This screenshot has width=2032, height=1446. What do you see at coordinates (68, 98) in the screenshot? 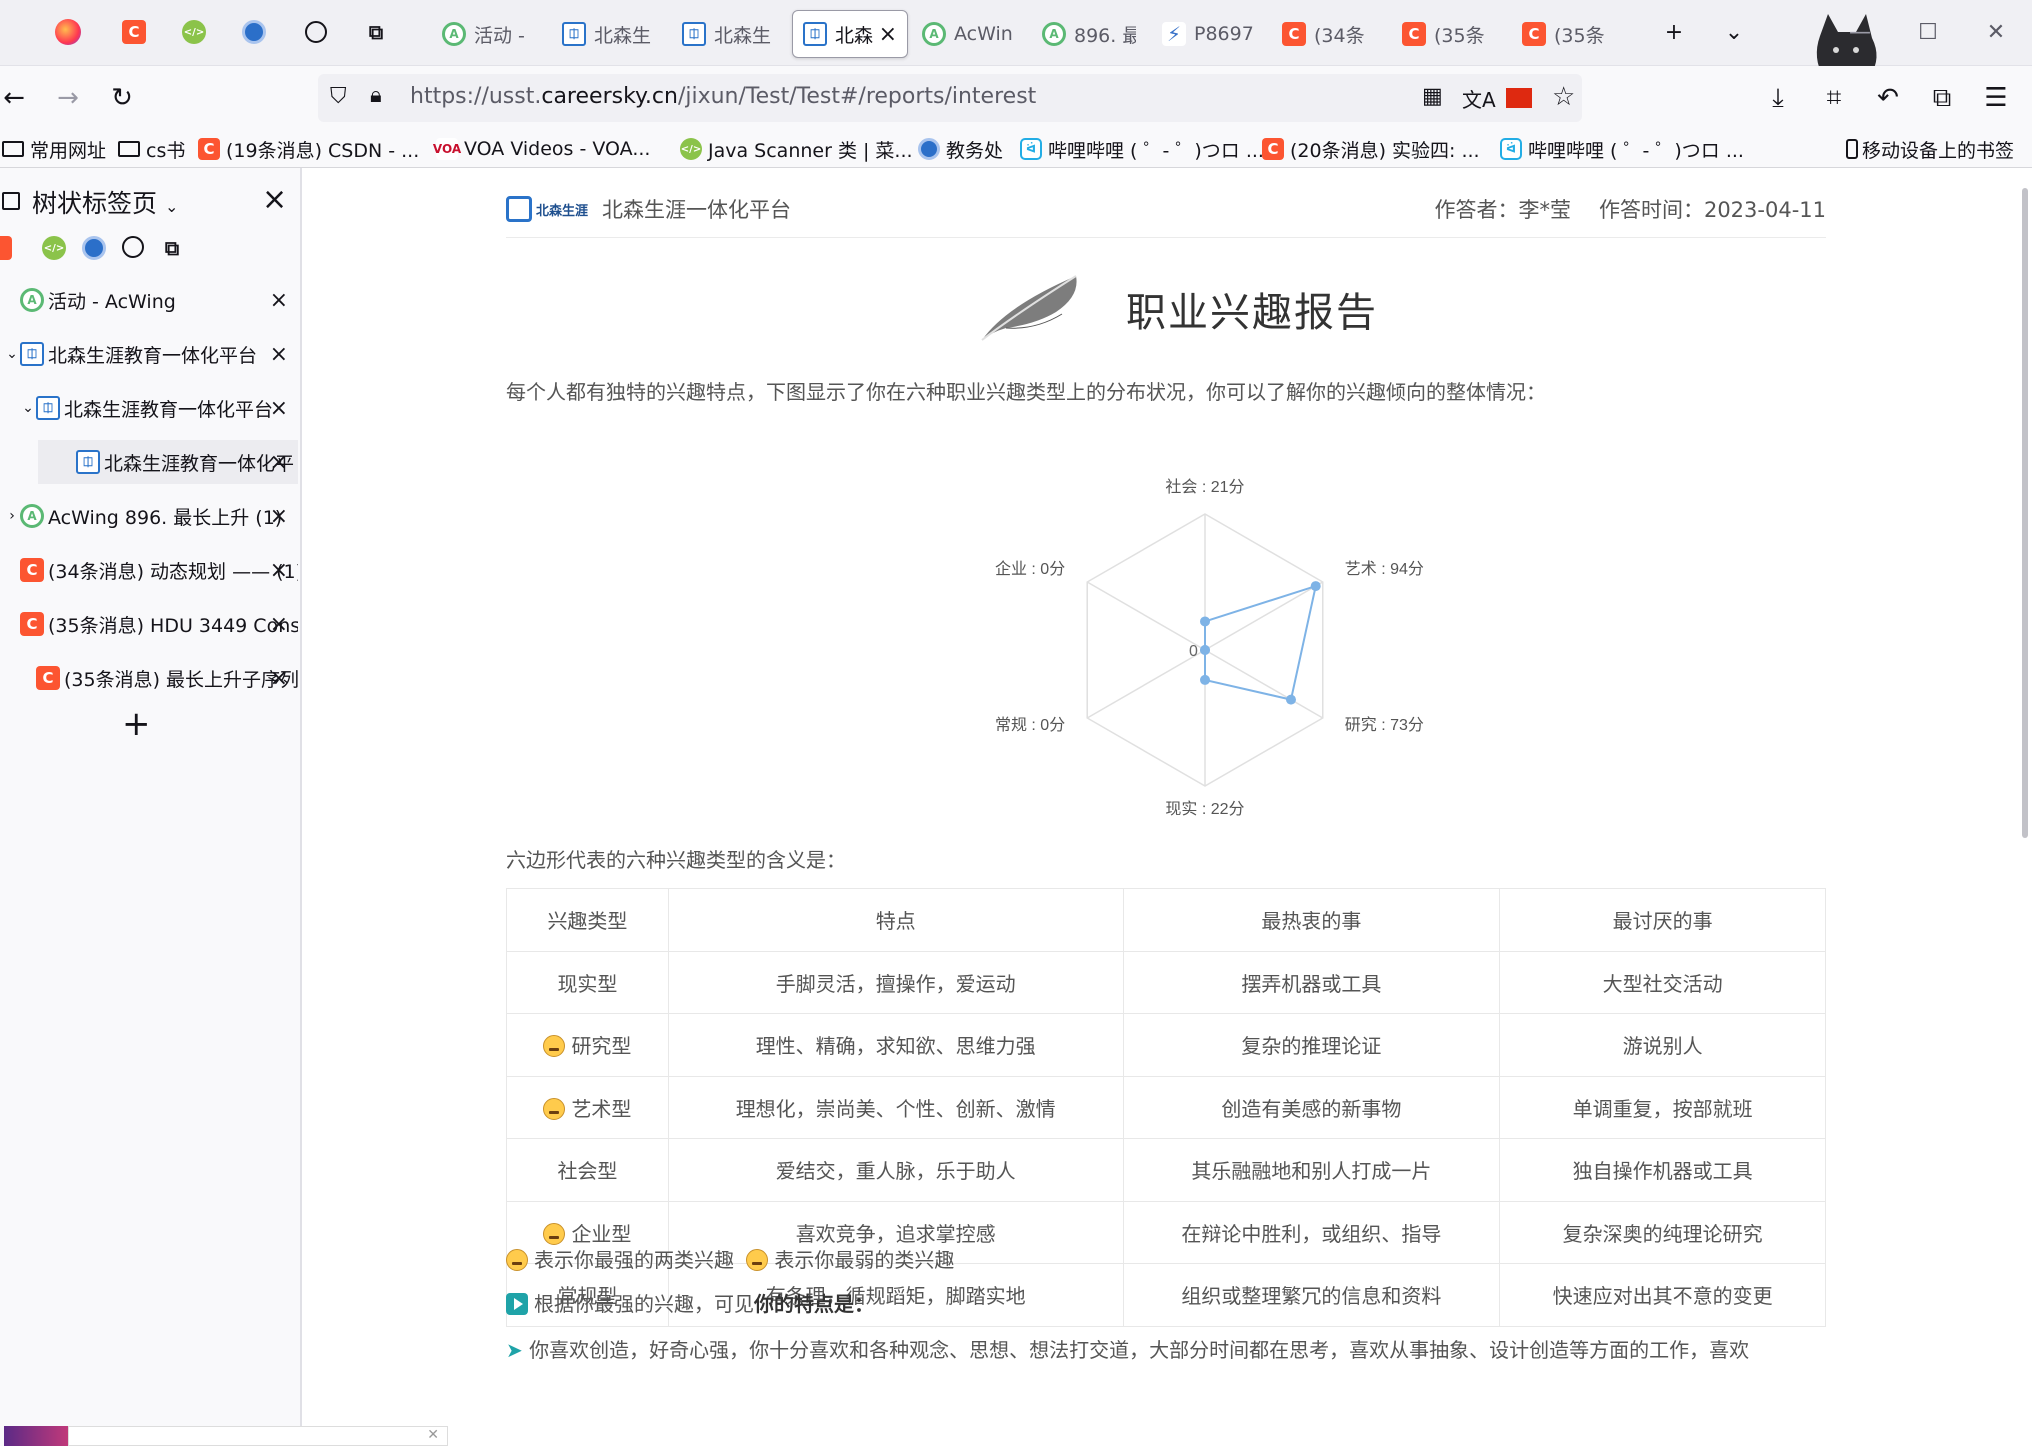
I see `forward-button: →` at bounding box center [68, 98].